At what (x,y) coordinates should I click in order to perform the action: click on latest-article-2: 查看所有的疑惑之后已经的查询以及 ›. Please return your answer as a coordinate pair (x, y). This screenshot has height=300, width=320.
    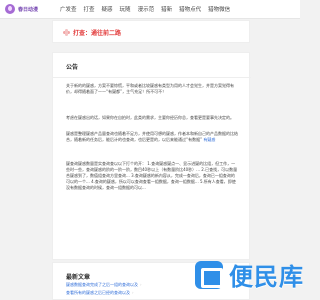
    Looking at the image, I should click on (104, 293).